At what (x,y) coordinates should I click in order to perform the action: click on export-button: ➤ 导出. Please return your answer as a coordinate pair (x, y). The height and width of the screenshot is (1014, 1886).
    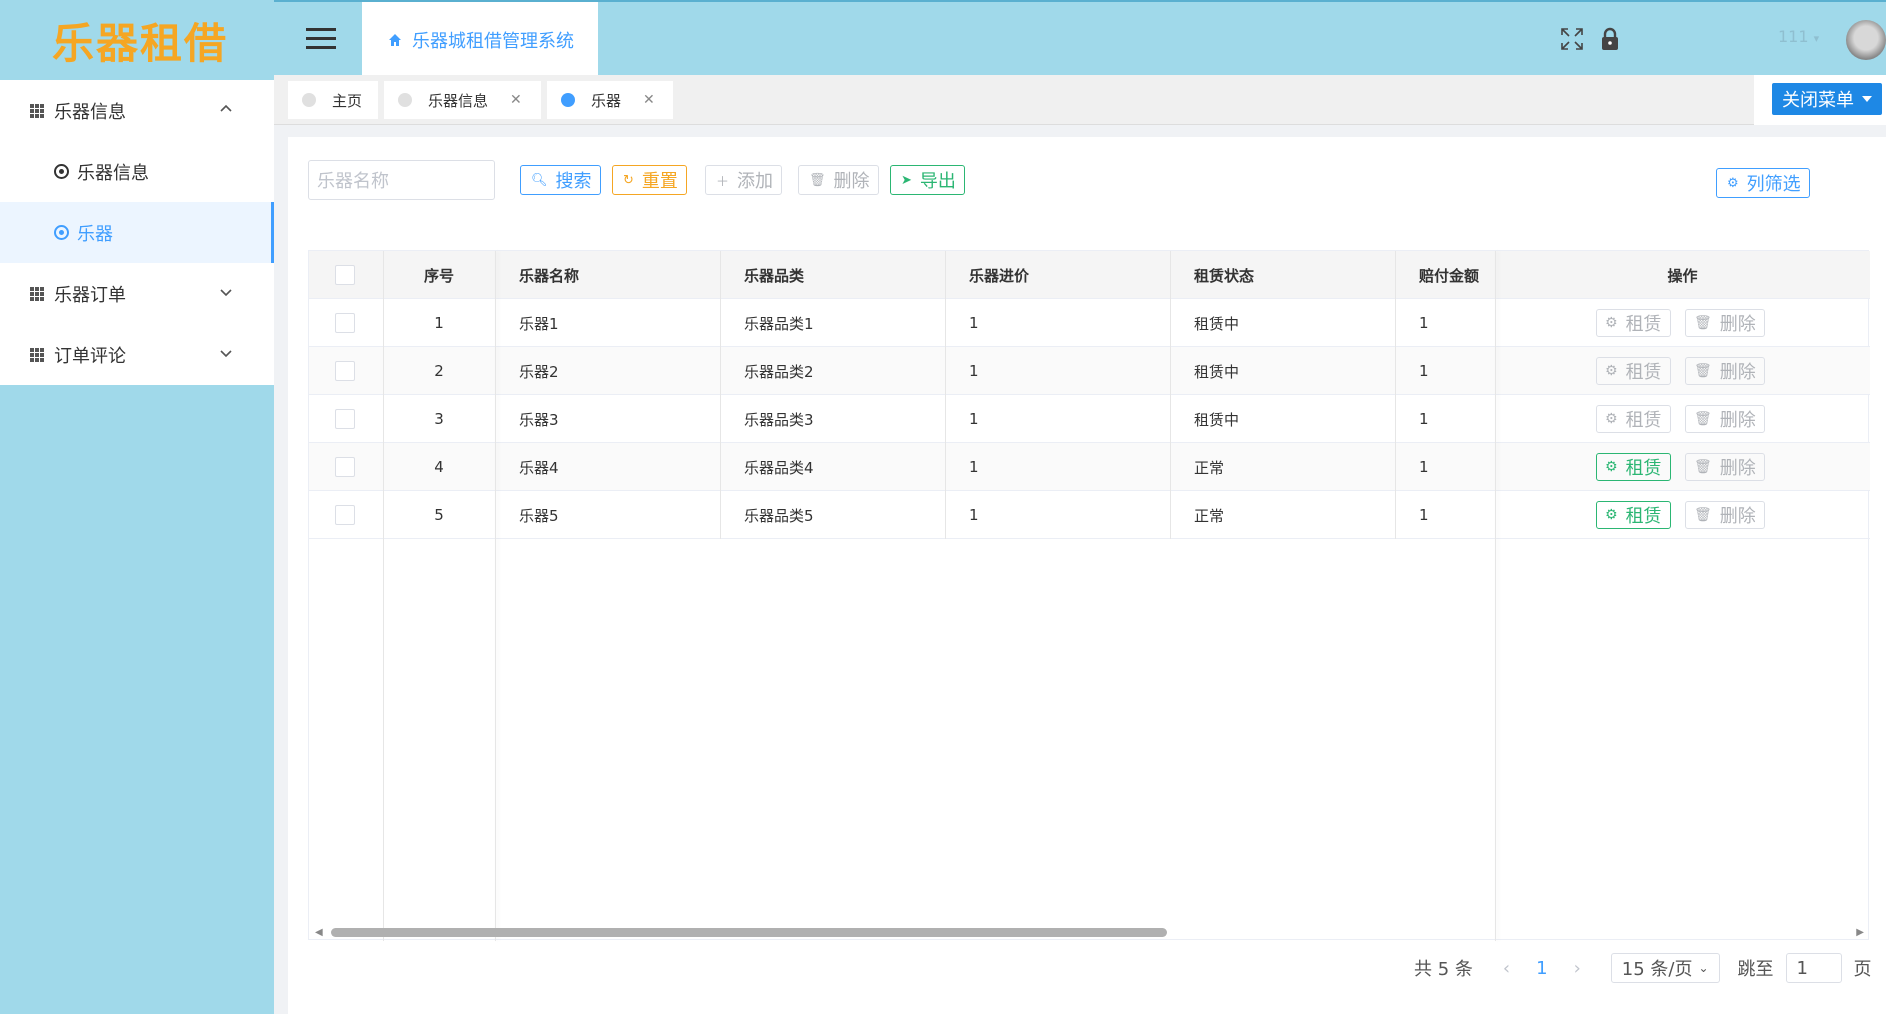
    Looking at the image, I should click on (927, 180).